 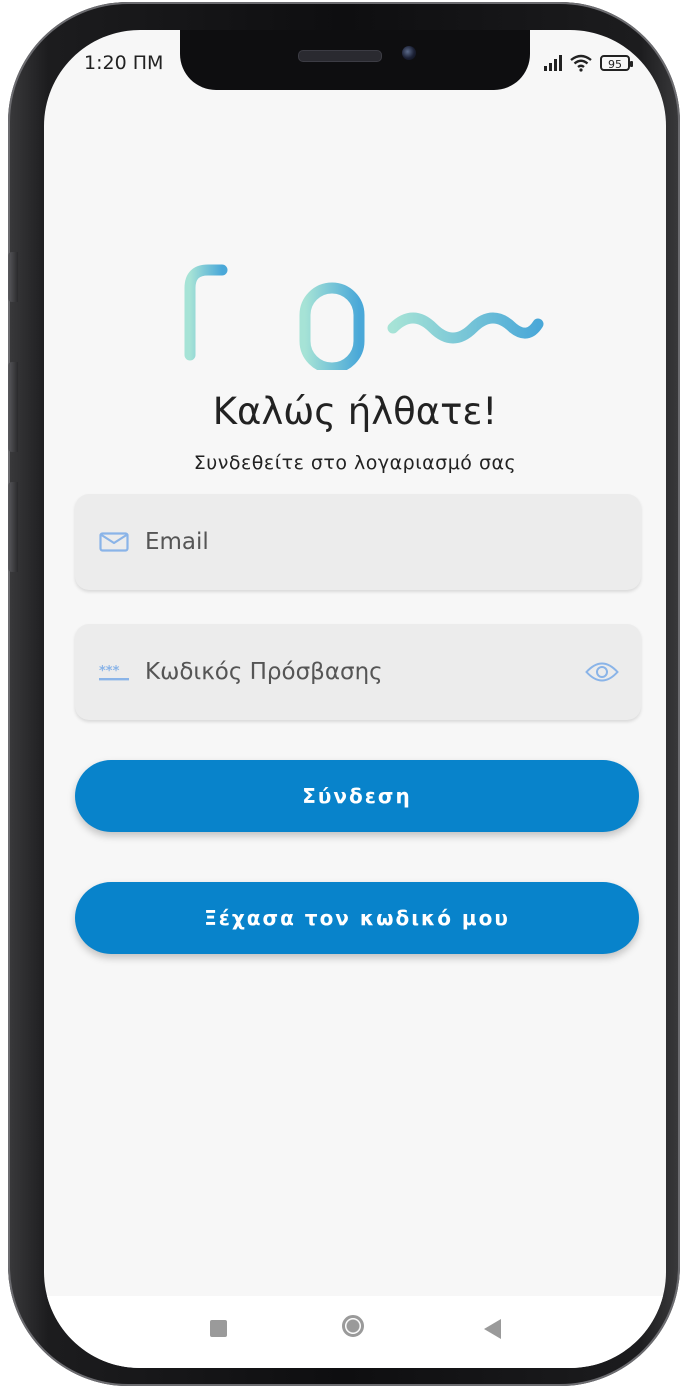 I want to click on password-placeholder: Κωδικός Πρόσβασης, so click(x=264, y=672).